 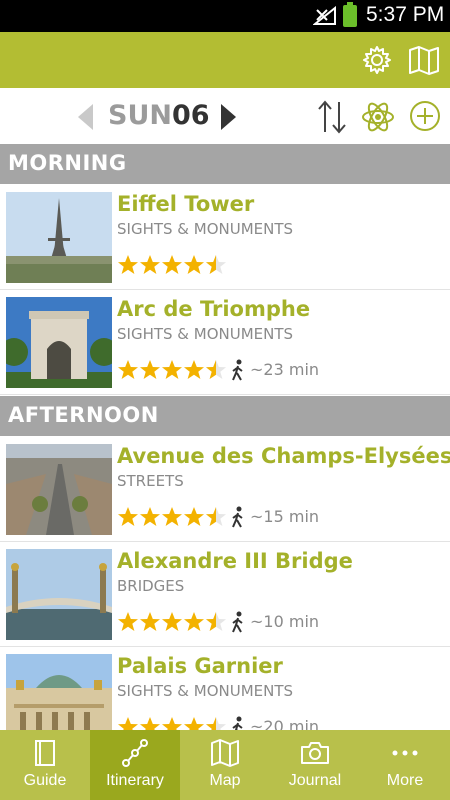 What do you see at coordinates (186, 204) in the screenshot?
I see `item-title: Eiffel Tower` at bounding box center [186, 204].